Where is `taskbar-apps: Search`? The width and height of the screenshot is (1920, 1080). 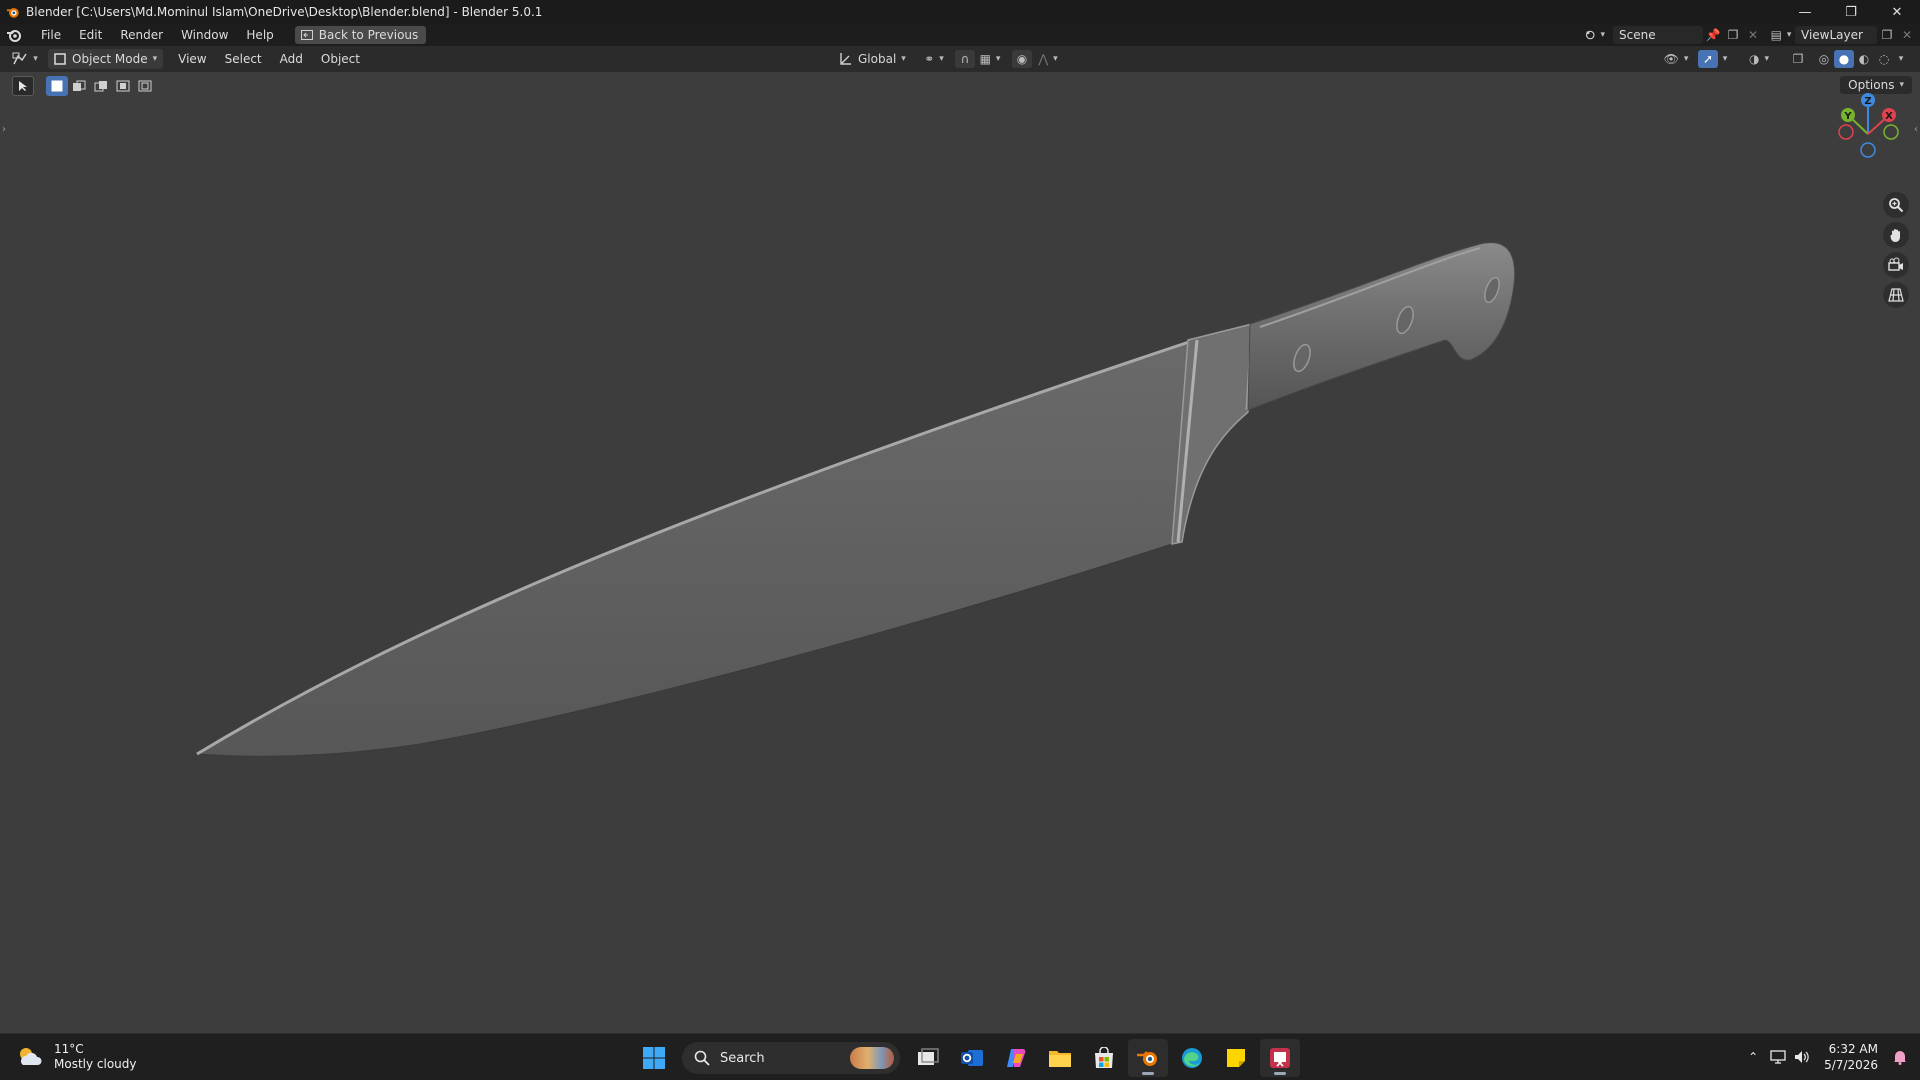 taskbar-apps: Search is located at coordinates (967, 1058).